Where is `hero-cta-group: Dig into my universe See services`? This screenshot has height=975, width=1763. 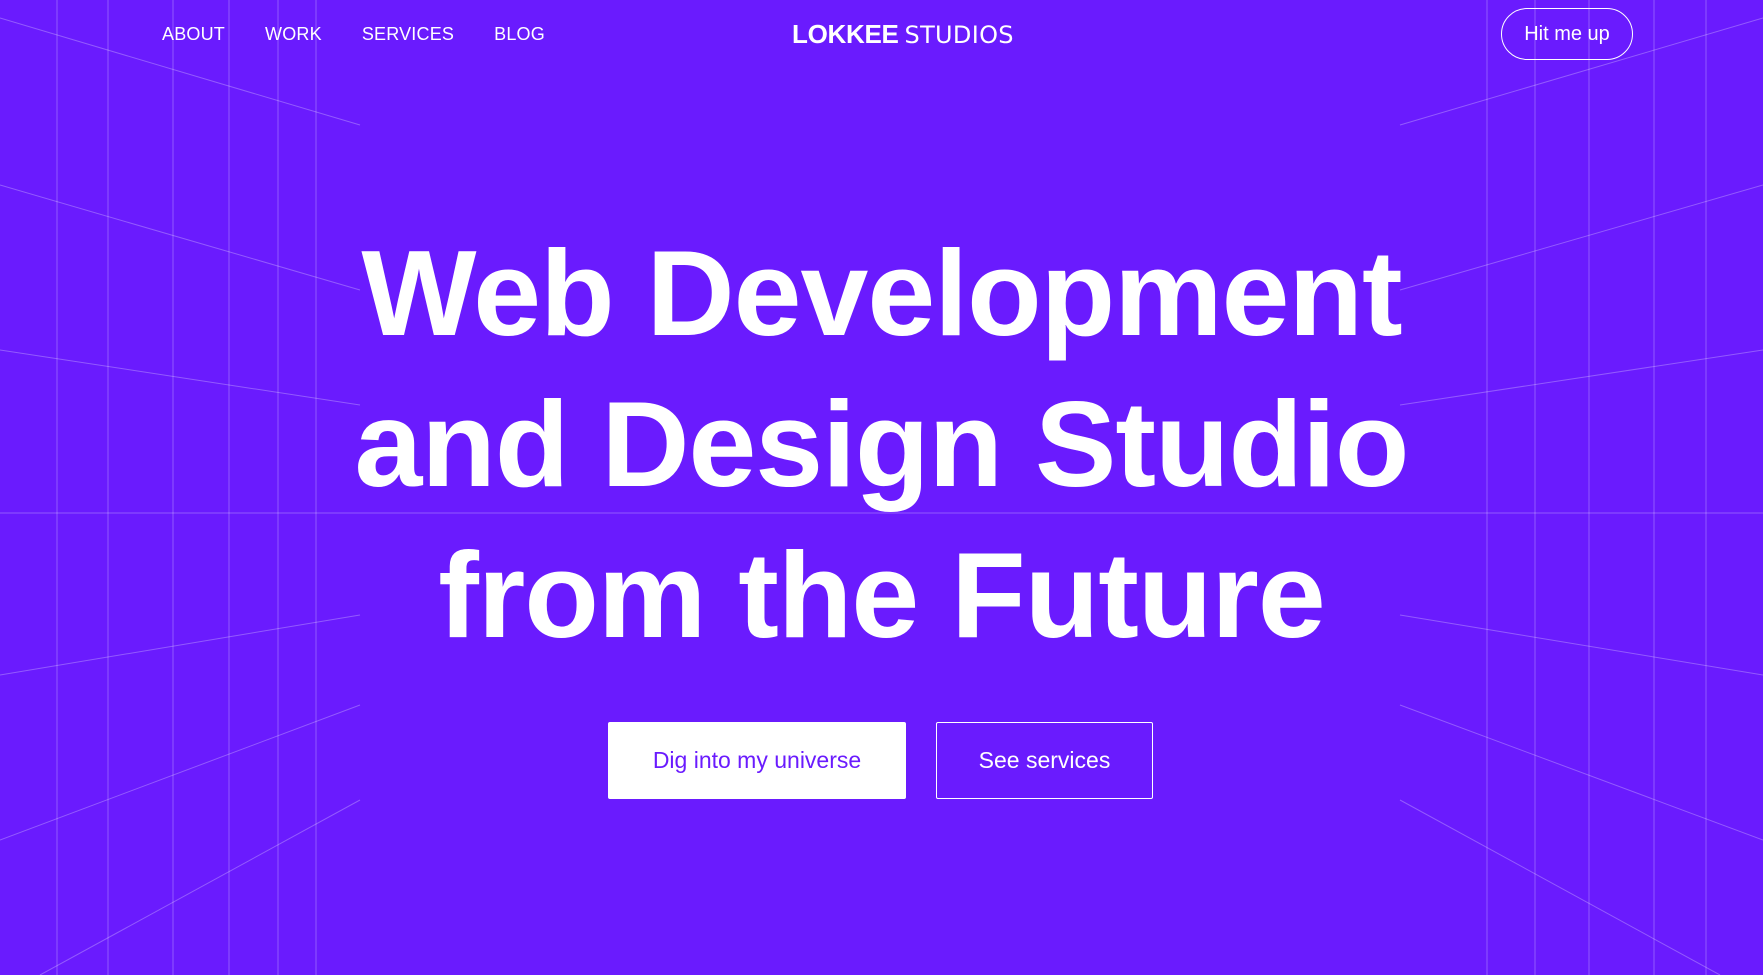
hero-cta-group: Dig into my universe See services is located at coordinates (881, 760).